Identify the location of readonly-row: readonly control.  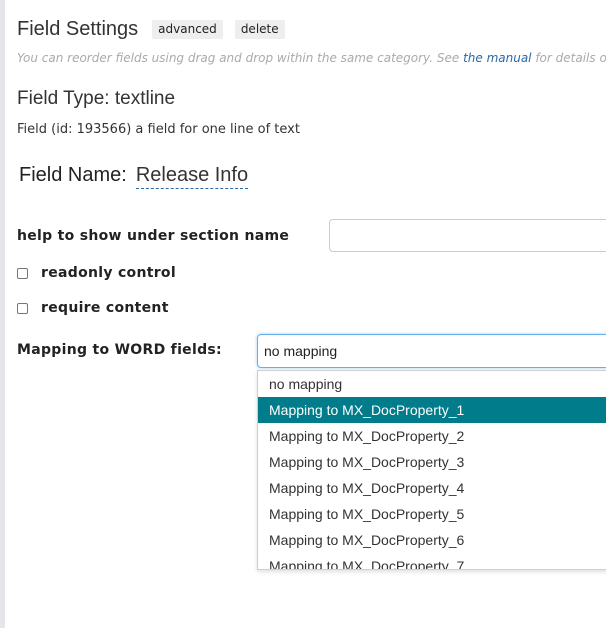
(96, 273).